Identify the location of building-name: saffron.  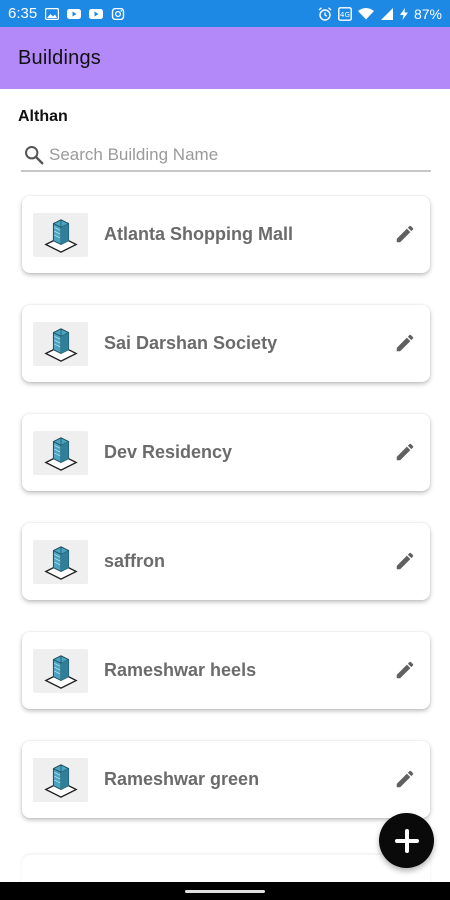
(135, 561).